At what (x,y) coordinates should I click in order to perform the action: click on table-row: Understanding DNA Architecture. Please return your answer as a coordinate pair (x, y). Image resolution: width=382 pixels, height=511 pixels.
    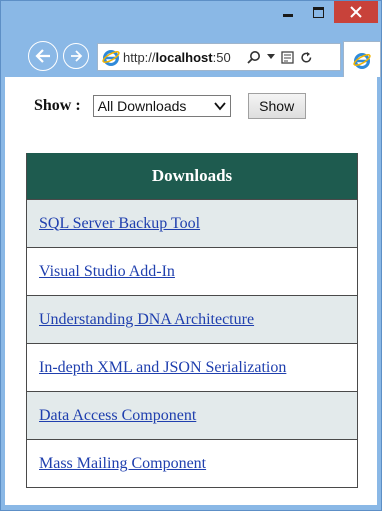
    Looking at the image, I should click on (192, 319).